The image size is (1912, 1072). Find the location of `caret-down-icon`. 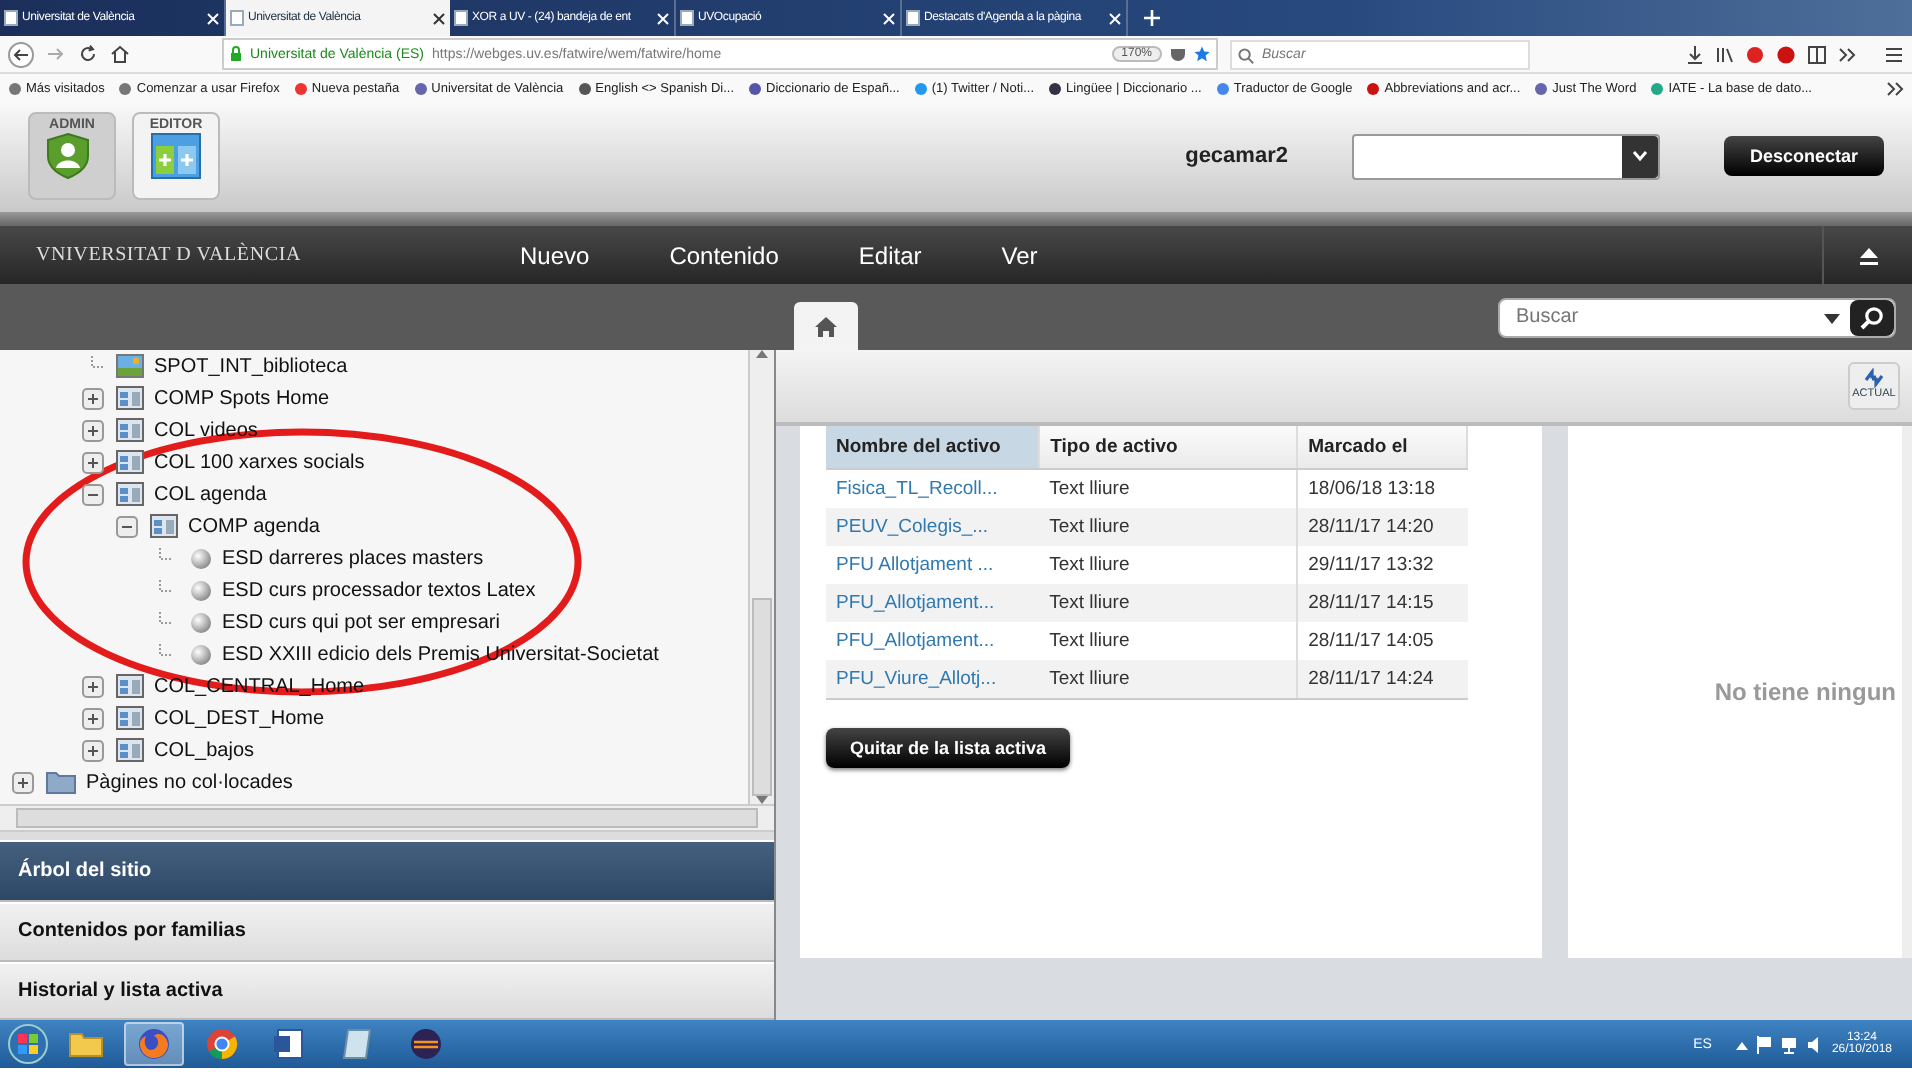

caret-down-icon is located at coordinates (1832, 318).